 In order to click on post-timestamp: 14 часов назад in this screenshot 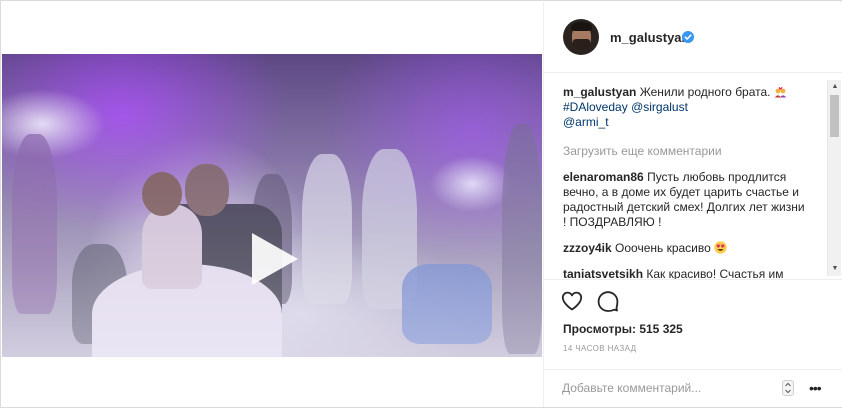, I will do `click(599, 348)`.